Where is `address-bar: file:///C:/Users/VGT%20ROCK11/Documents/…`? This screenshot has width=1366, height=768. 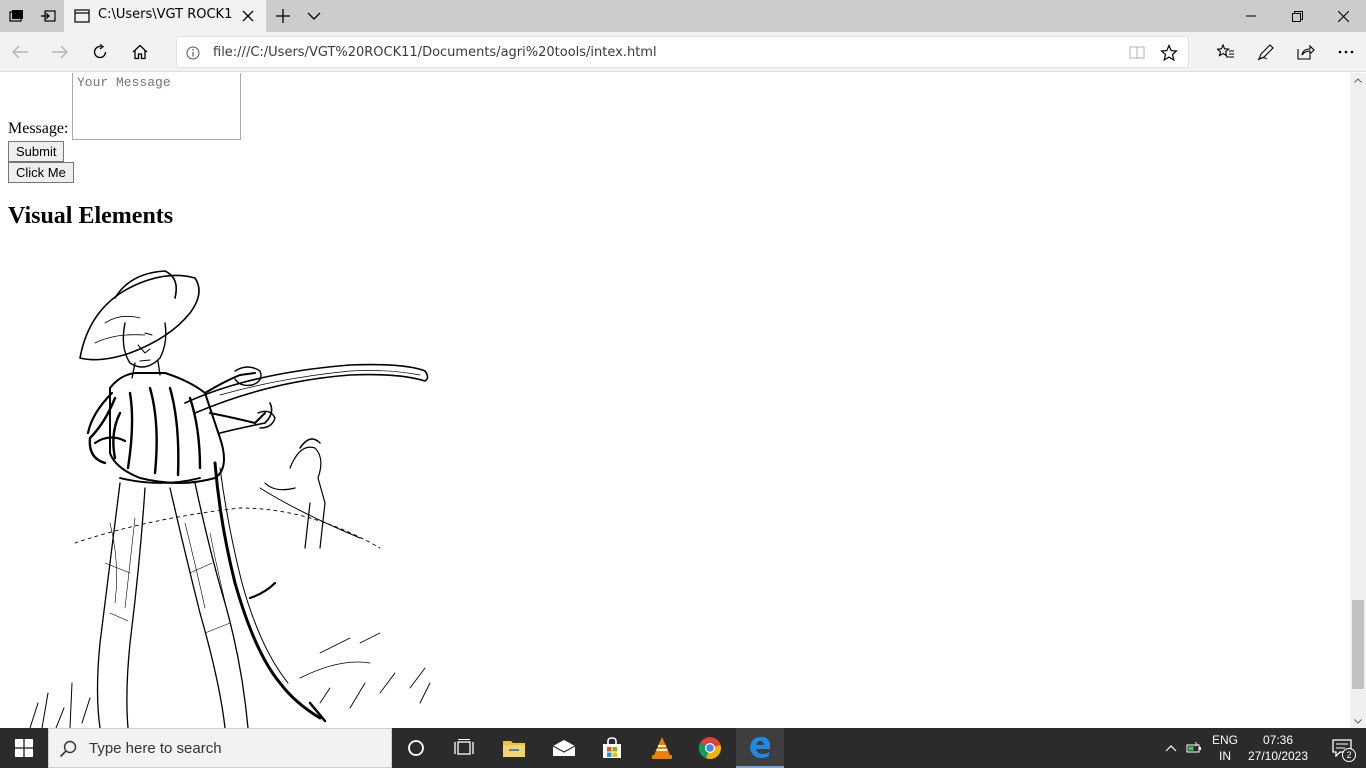 address-bar: file:///C:/Users/VGT%20ROCK11/Documents/… is located at coordinates (682, 52).